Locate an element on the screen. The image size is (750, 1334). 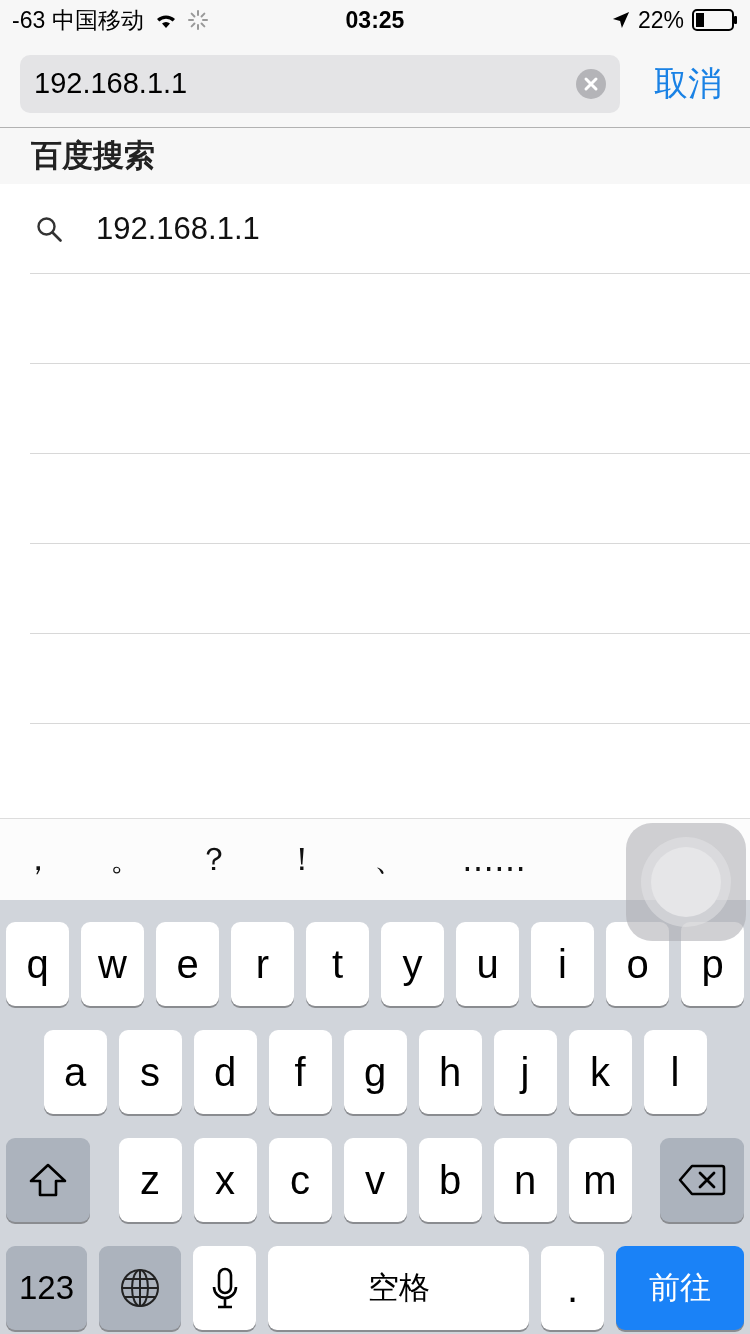
keyboard-key: k is located at coordinates (600, 1072).